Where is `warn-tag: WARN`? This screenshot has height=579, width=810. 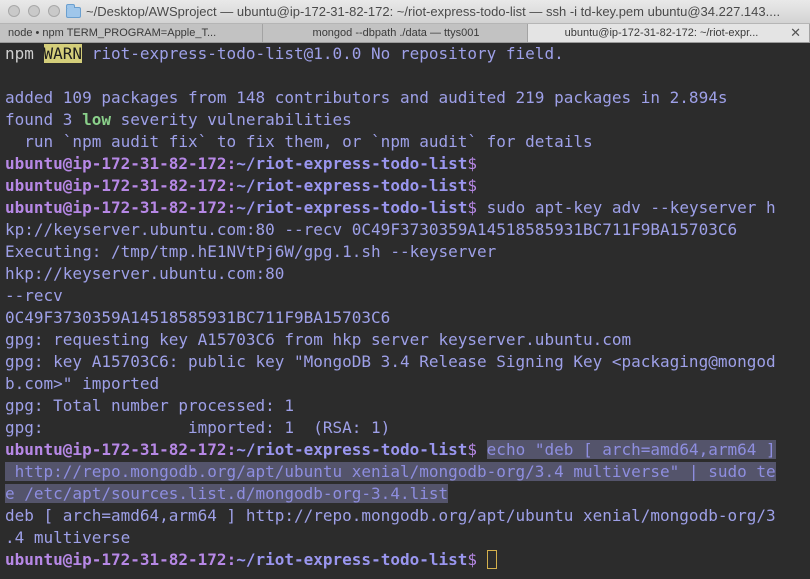 warn-tag: WARN is located at coordinates (63, 53).